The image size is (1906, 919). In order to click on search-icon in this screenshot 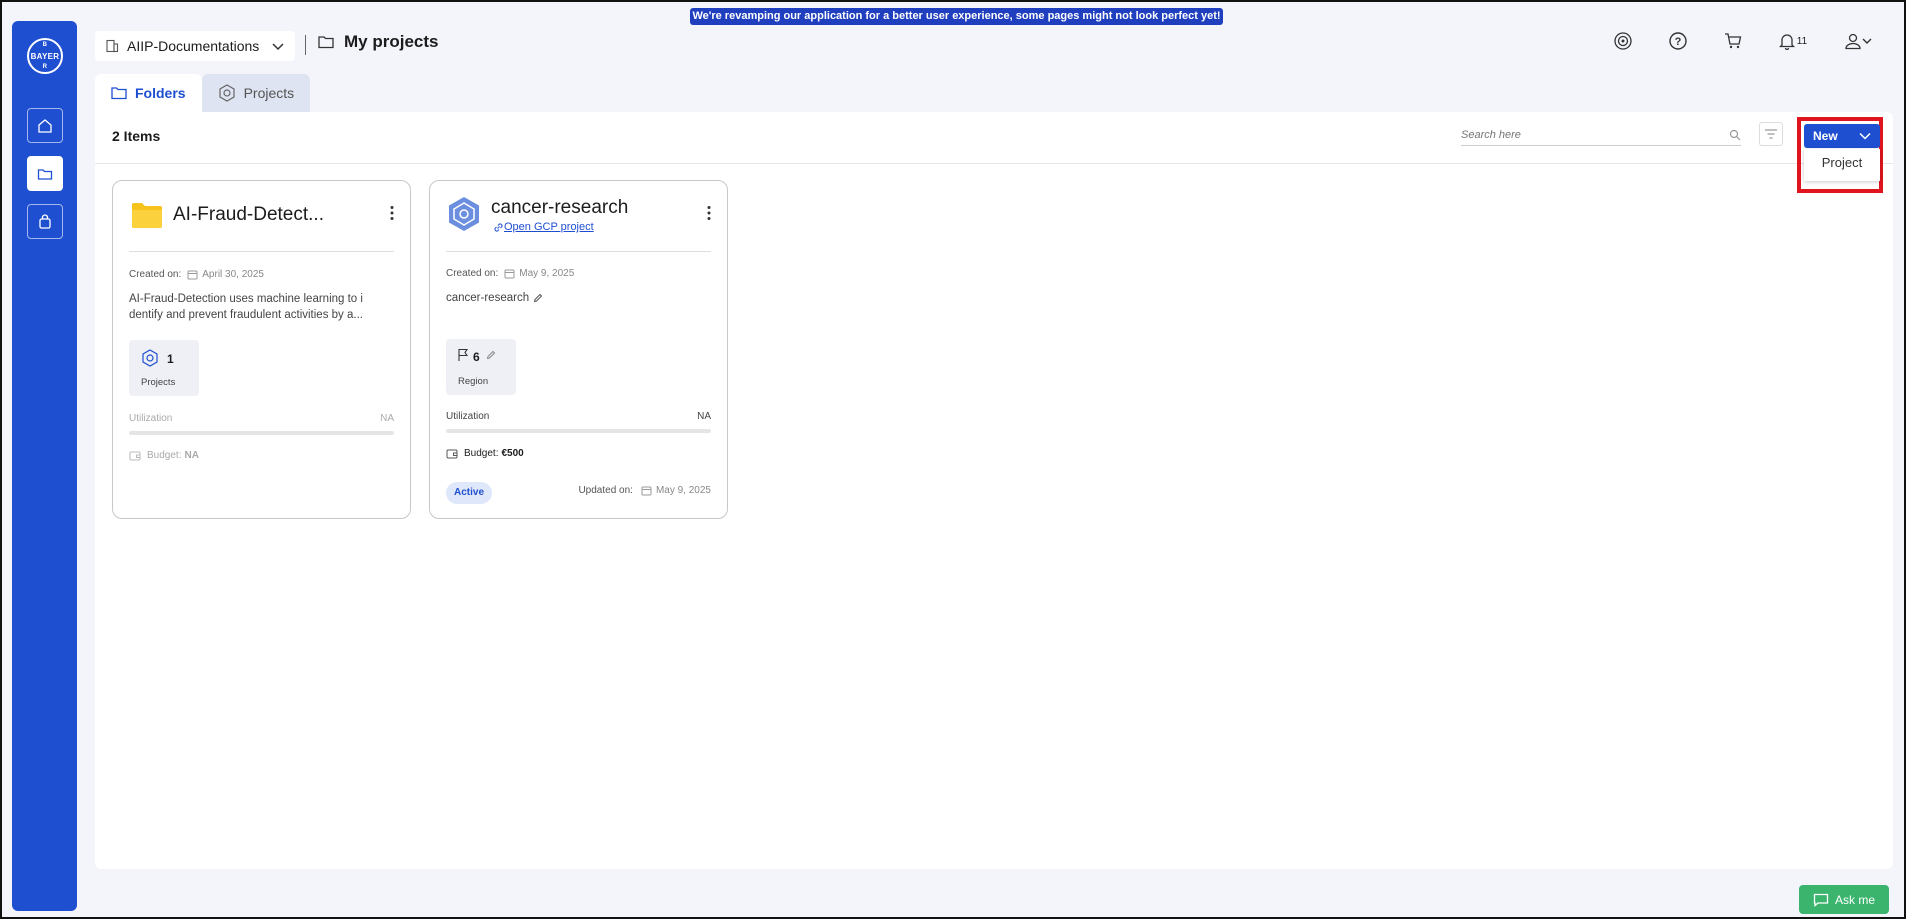, I will do `click(1735, 134)`.